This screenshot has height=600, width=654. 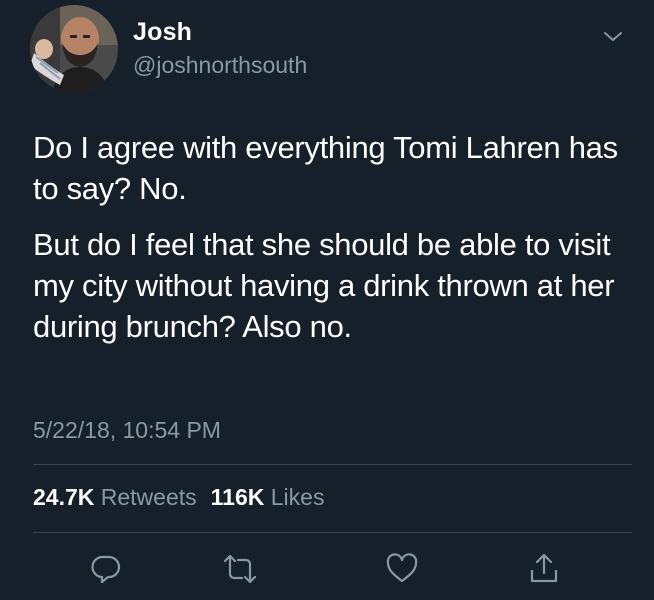 What do you see at coordinates (64, 497) in the screenshot?
I see `retweets-count: 24.7K` at bounding box center [64, 497].